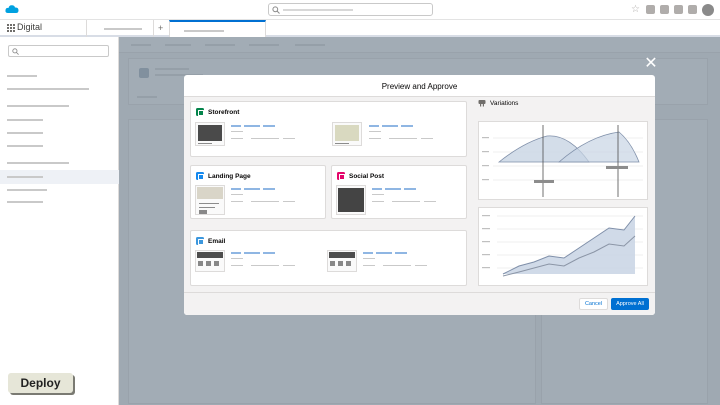 This screenshot has width=720, height=405. I want to click on favorites-icon: ☆, so click(636, 9).